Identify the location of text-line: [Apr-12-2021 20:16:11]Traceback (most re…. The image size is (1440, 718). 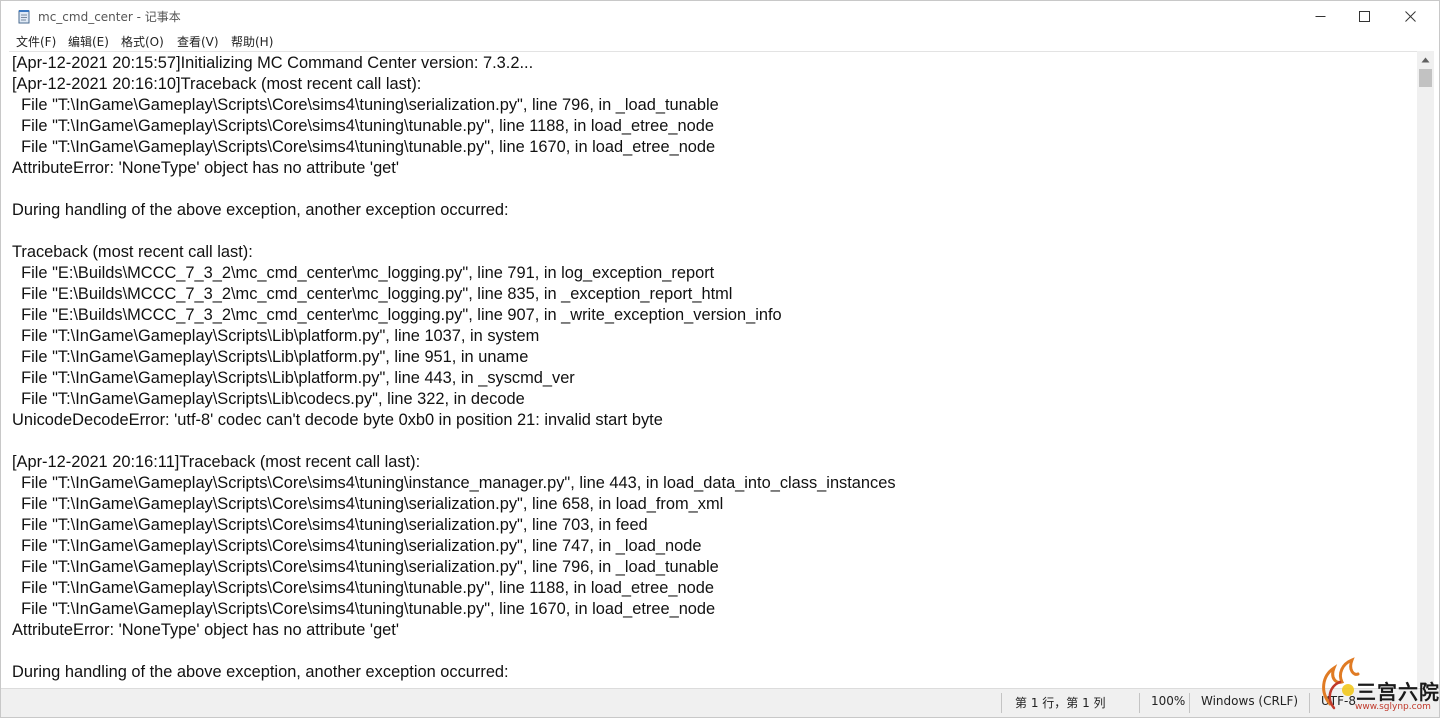
(216, 462).